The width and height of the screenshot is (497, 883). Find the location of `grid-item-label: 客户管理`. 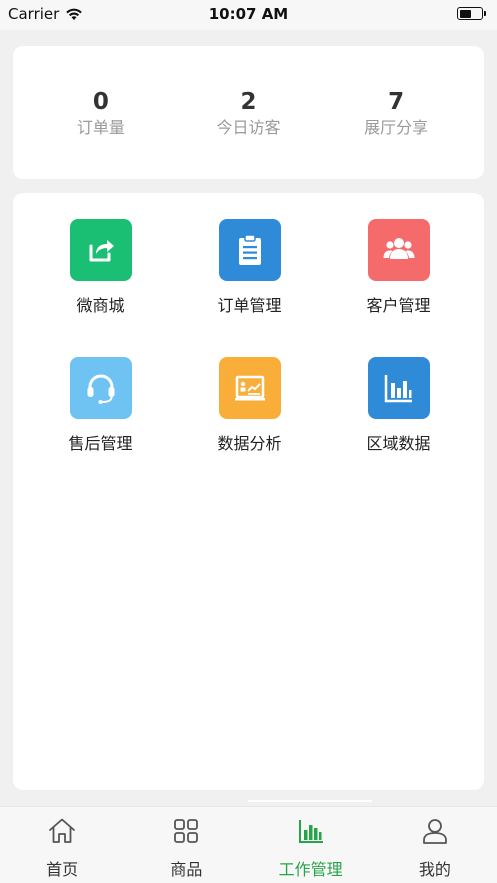

grid-item-label: 客户管理 is located at coordinates (398, 305).